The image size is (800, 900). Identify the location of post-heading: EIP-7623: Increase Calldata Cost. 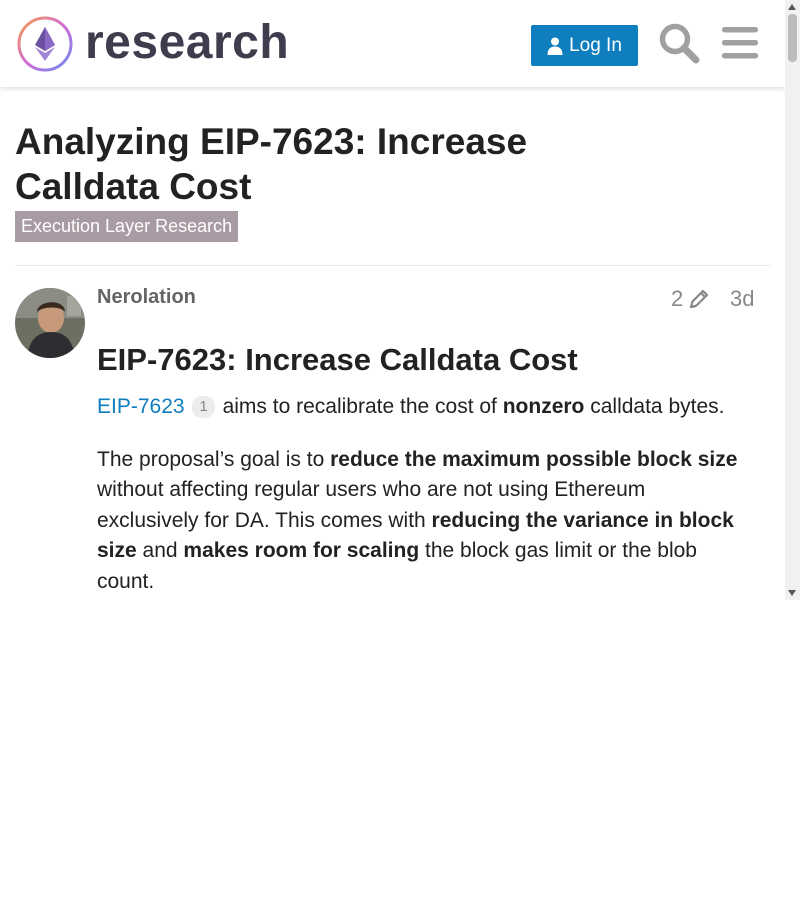
(337, 359).